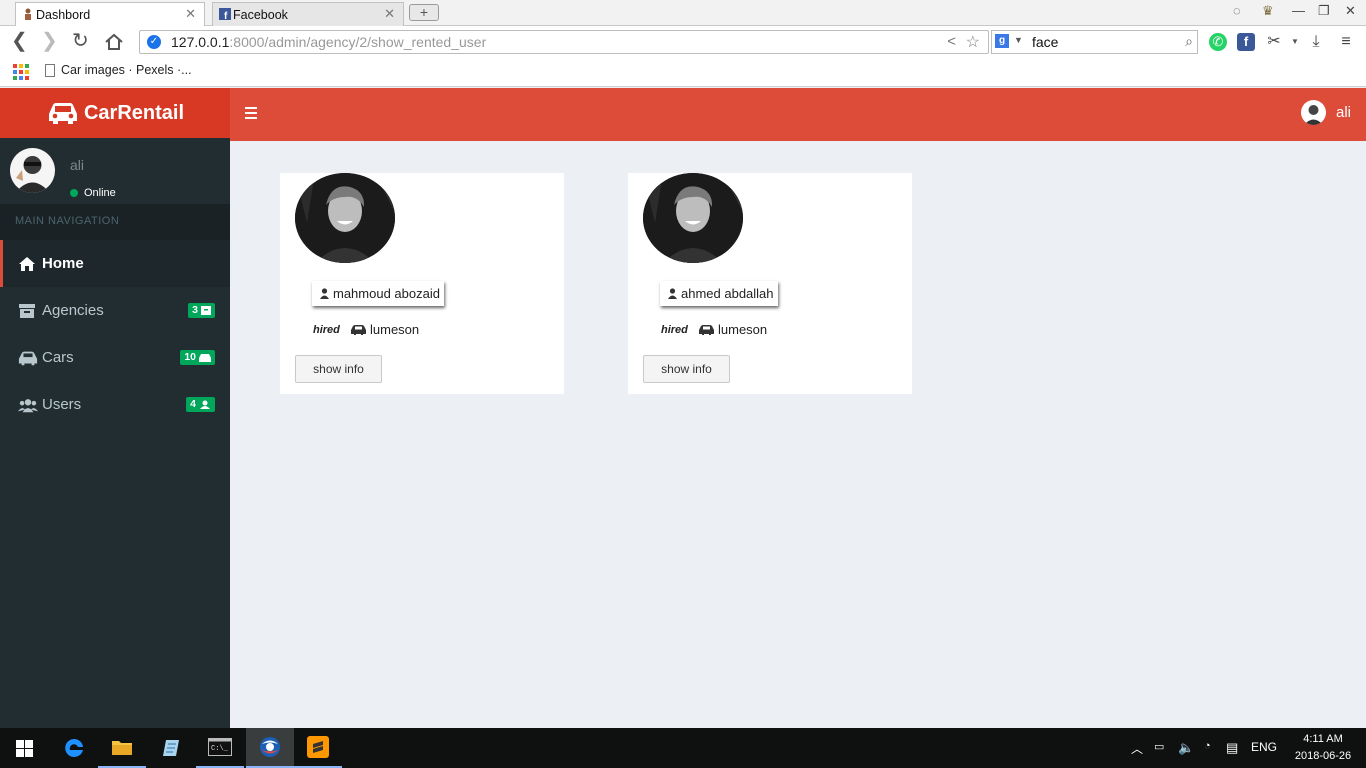  Describe the element at coordinates (1346, 42) in the screenshot. I see `menu-icon: ≡` at that location.